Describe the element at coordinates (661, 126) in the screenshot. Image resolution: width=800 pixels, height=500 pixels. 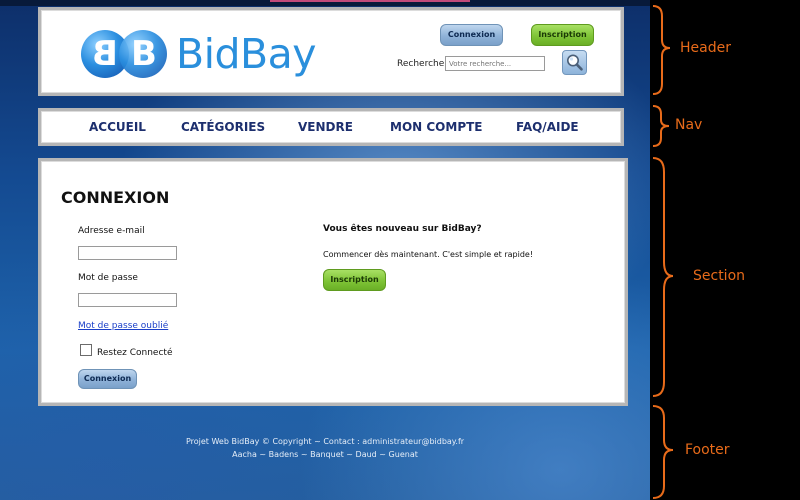
I see `brace-nav` at that location.